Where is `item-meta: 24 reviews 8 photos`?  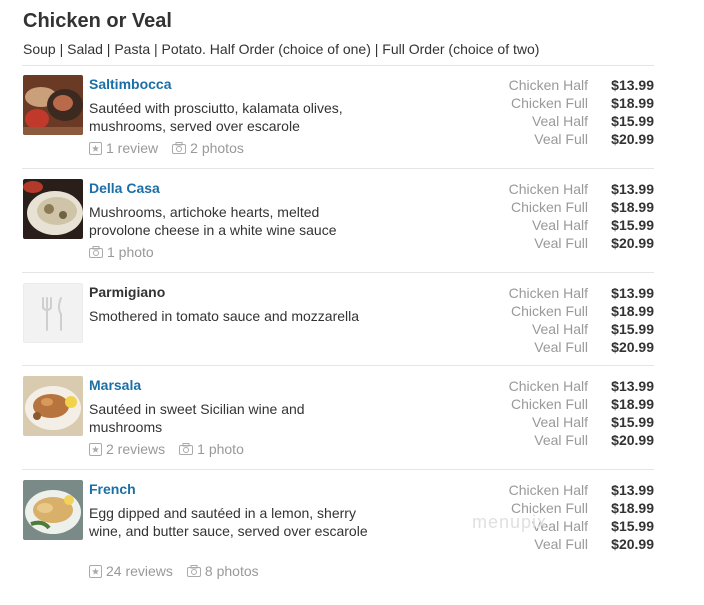 item-meta: 24 reviews 8 photos is located at coordinates (174, 571).